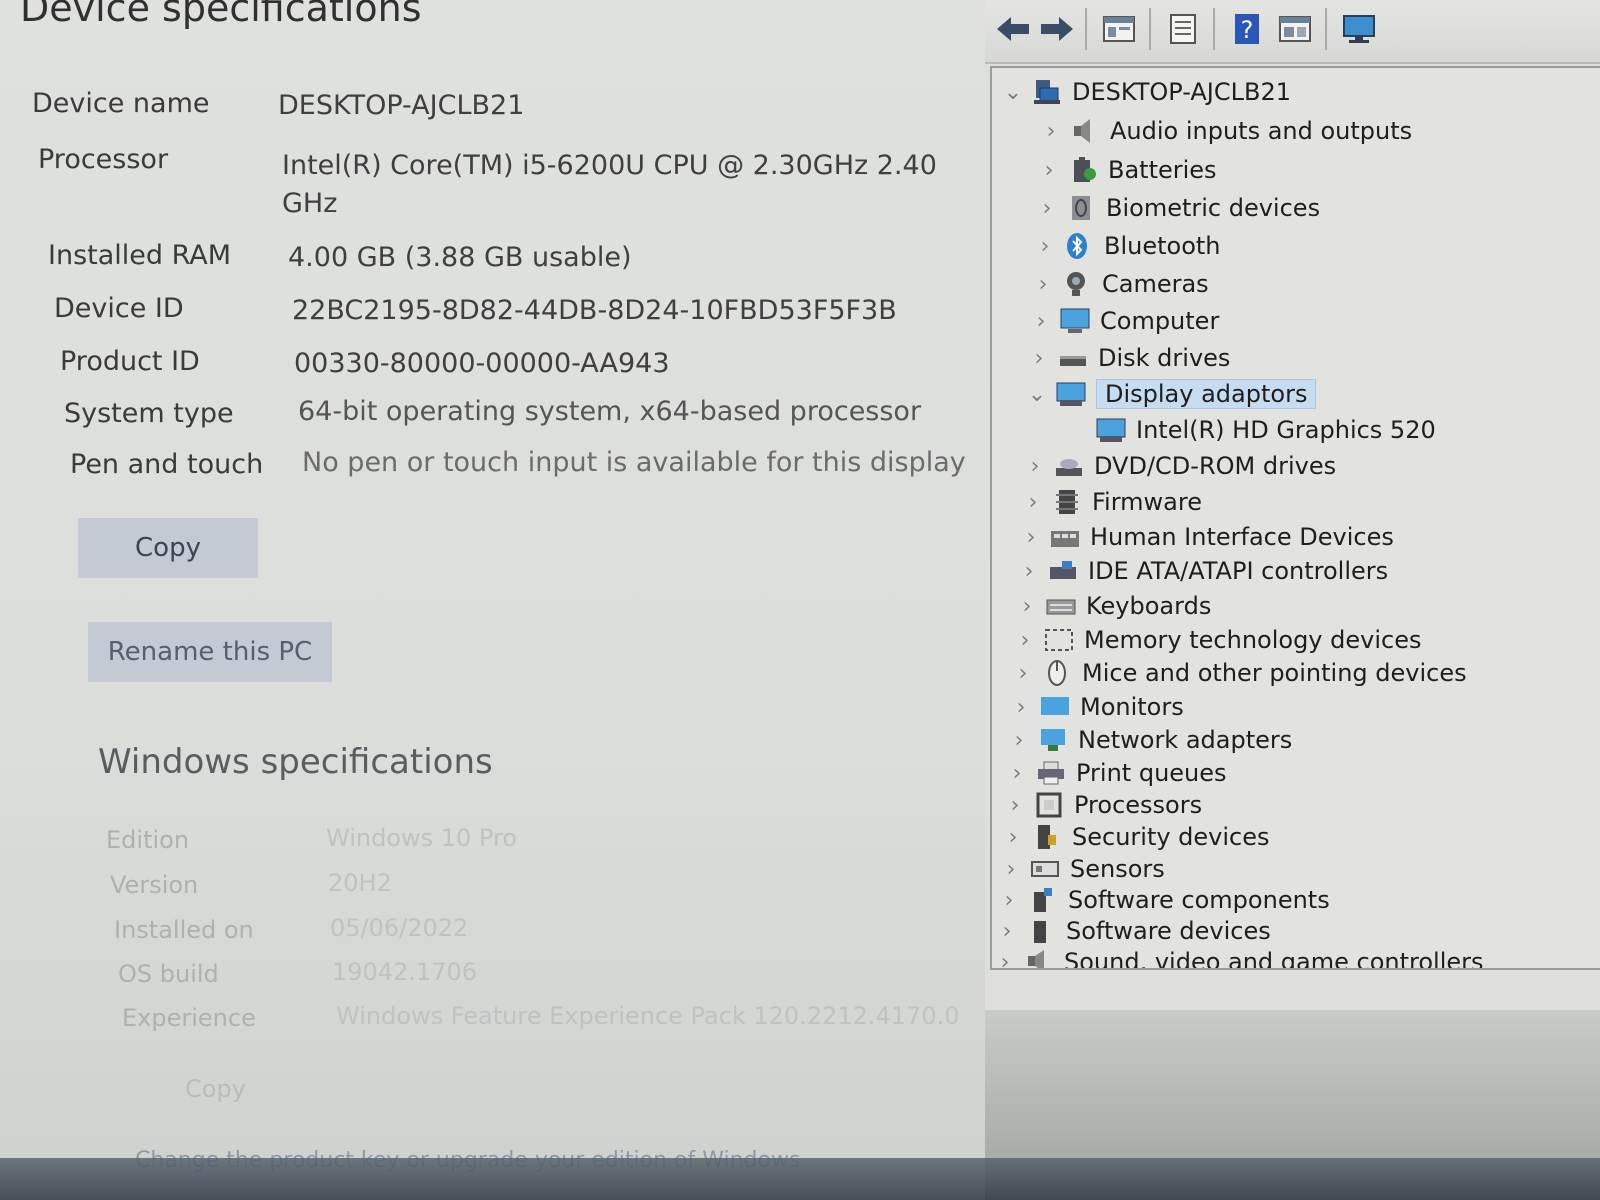 This screenshot has width=1600, height=1200. Describe the element at coordinates (295, 762) in the screenshot. I see `windows-specs-heading: Windows specifications` at that location.